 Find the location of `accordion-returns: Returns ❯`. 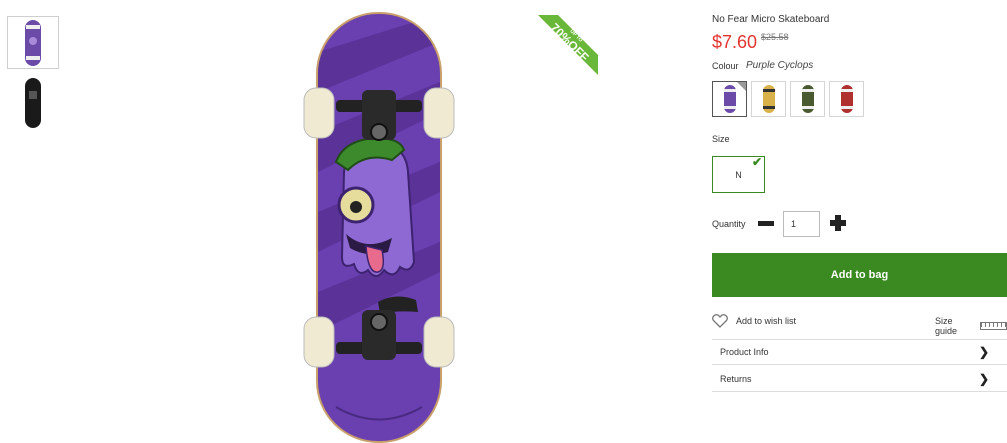

accordion-returns: Returns ❯ is located at coordinates (859, 379).